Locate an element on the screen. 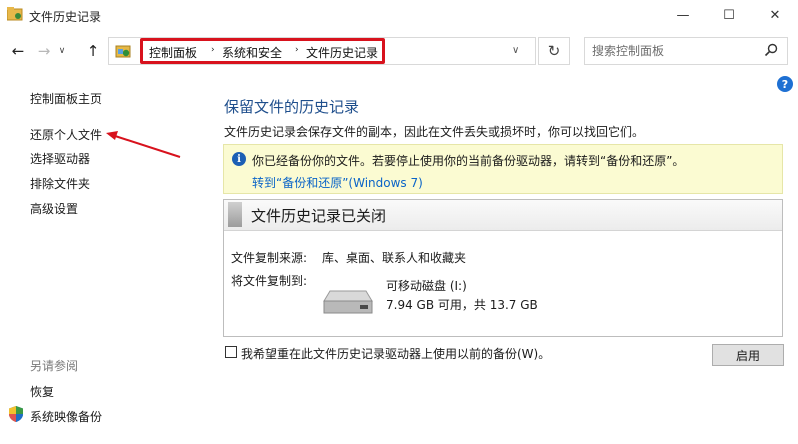  search-icon is located at coordinates (771, 50).